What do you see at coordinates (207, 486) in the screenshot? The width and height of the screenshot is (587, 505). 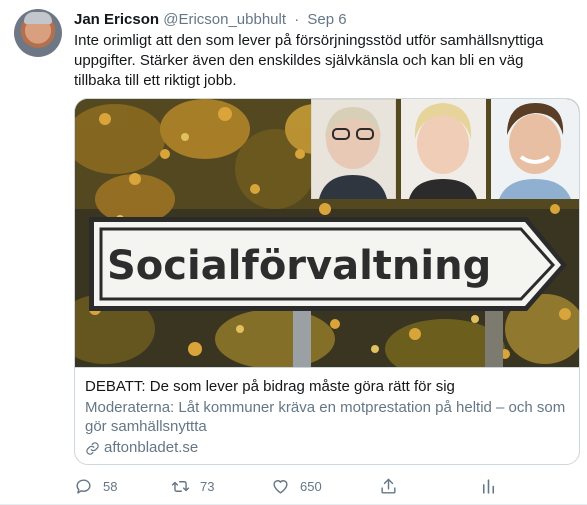 I see `retweet-count: 73` at bounding box center [207, 486].